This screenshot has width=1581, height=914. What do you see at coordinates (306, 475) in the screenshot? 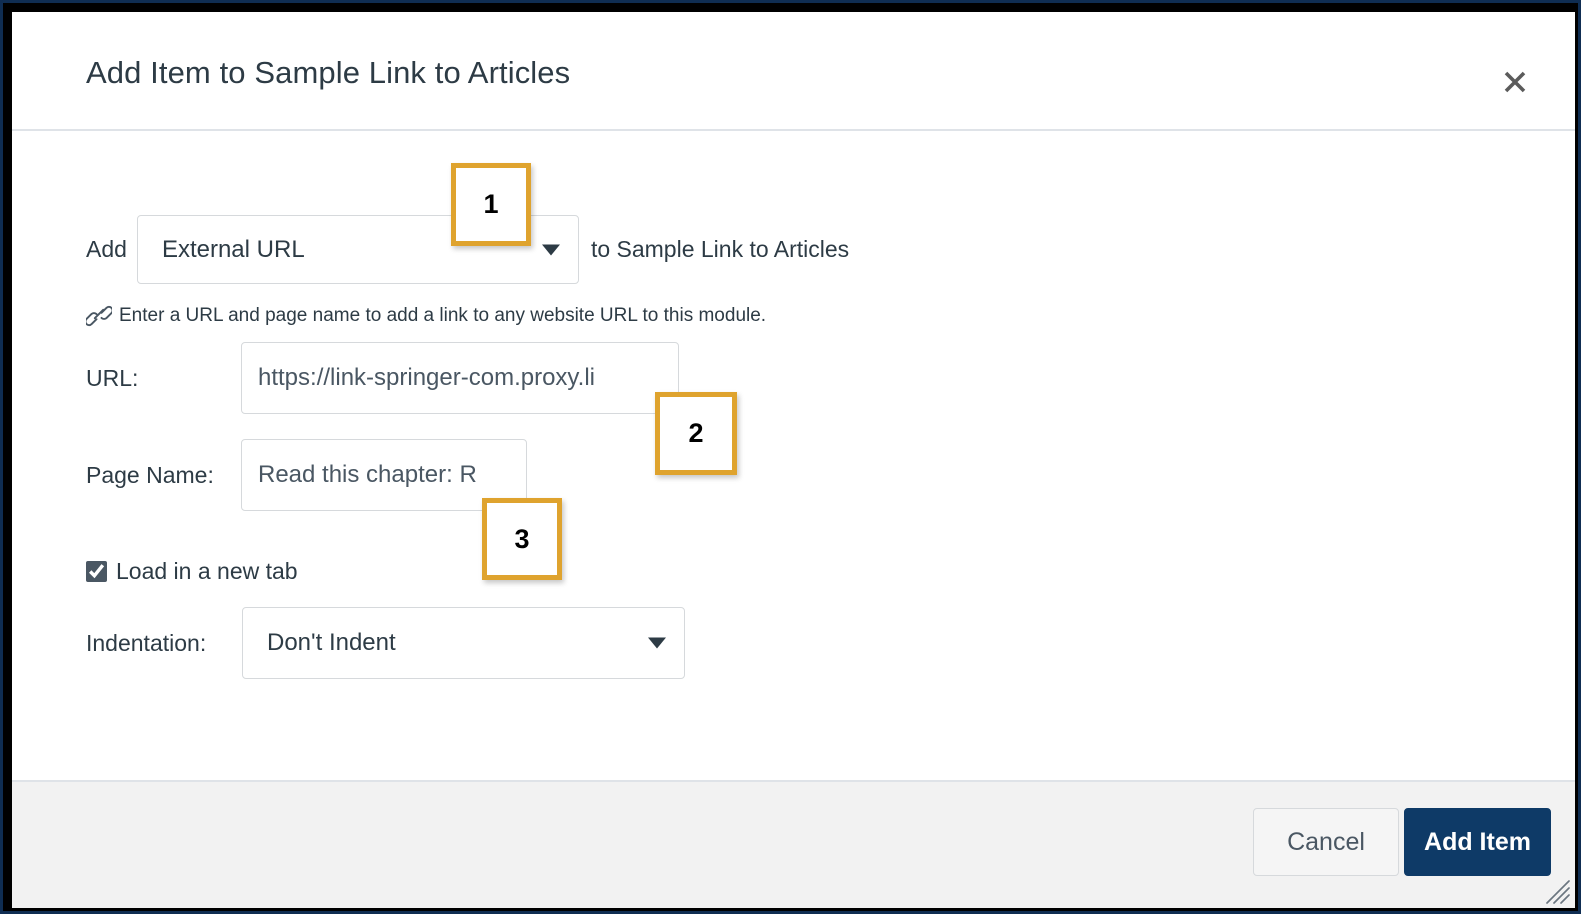
I see `page-name-row: Page Name:` at bounding box center [306, 475].